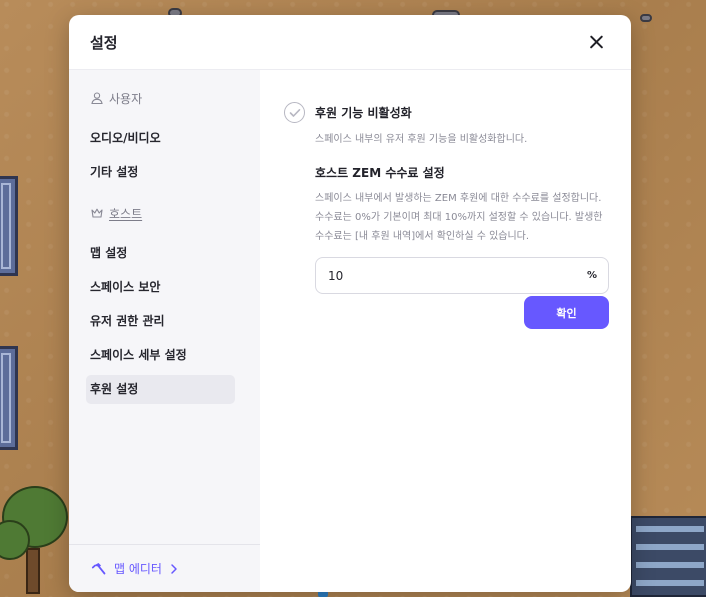 This screenshot has height=597, width=706. Describe the element at coordinates (421, 139) in the screenshot. I see `disable-donation-description: 스페이스 내부의 유저 후원 기능을 비활성화합니다.` at that location.